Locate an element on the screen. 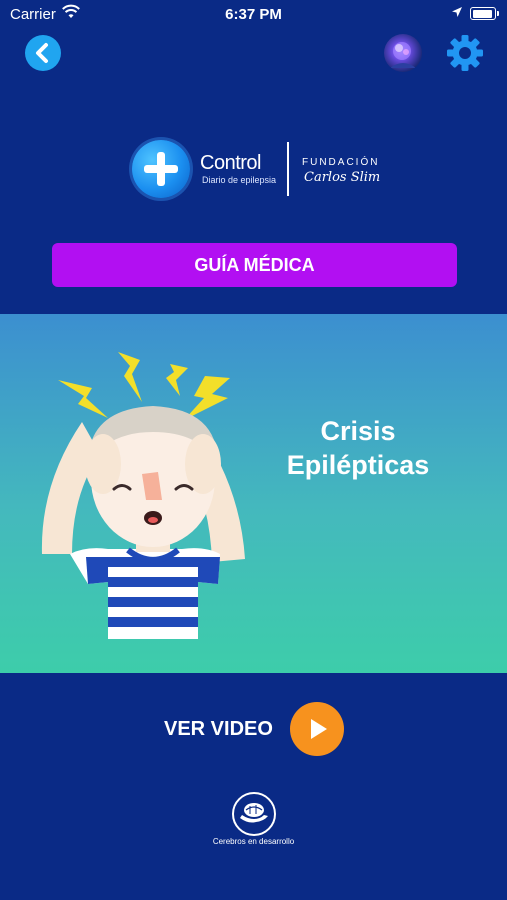 The width and height of the screenshot is (507, 900). hero-title: Crisis Epilépticas is located at coordinates (358, 448).